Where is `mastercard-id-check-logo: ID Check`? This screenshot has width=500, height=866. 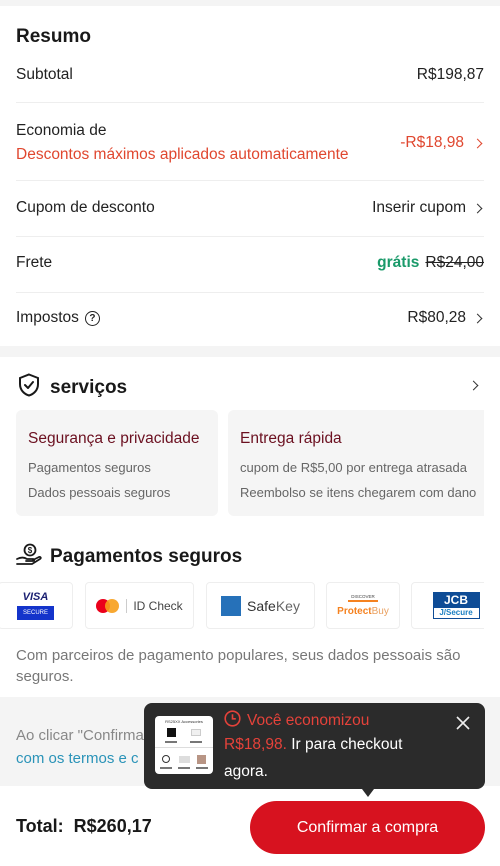
mastercard-id-check-logo: ID Check is located at coordinates (139, 605).